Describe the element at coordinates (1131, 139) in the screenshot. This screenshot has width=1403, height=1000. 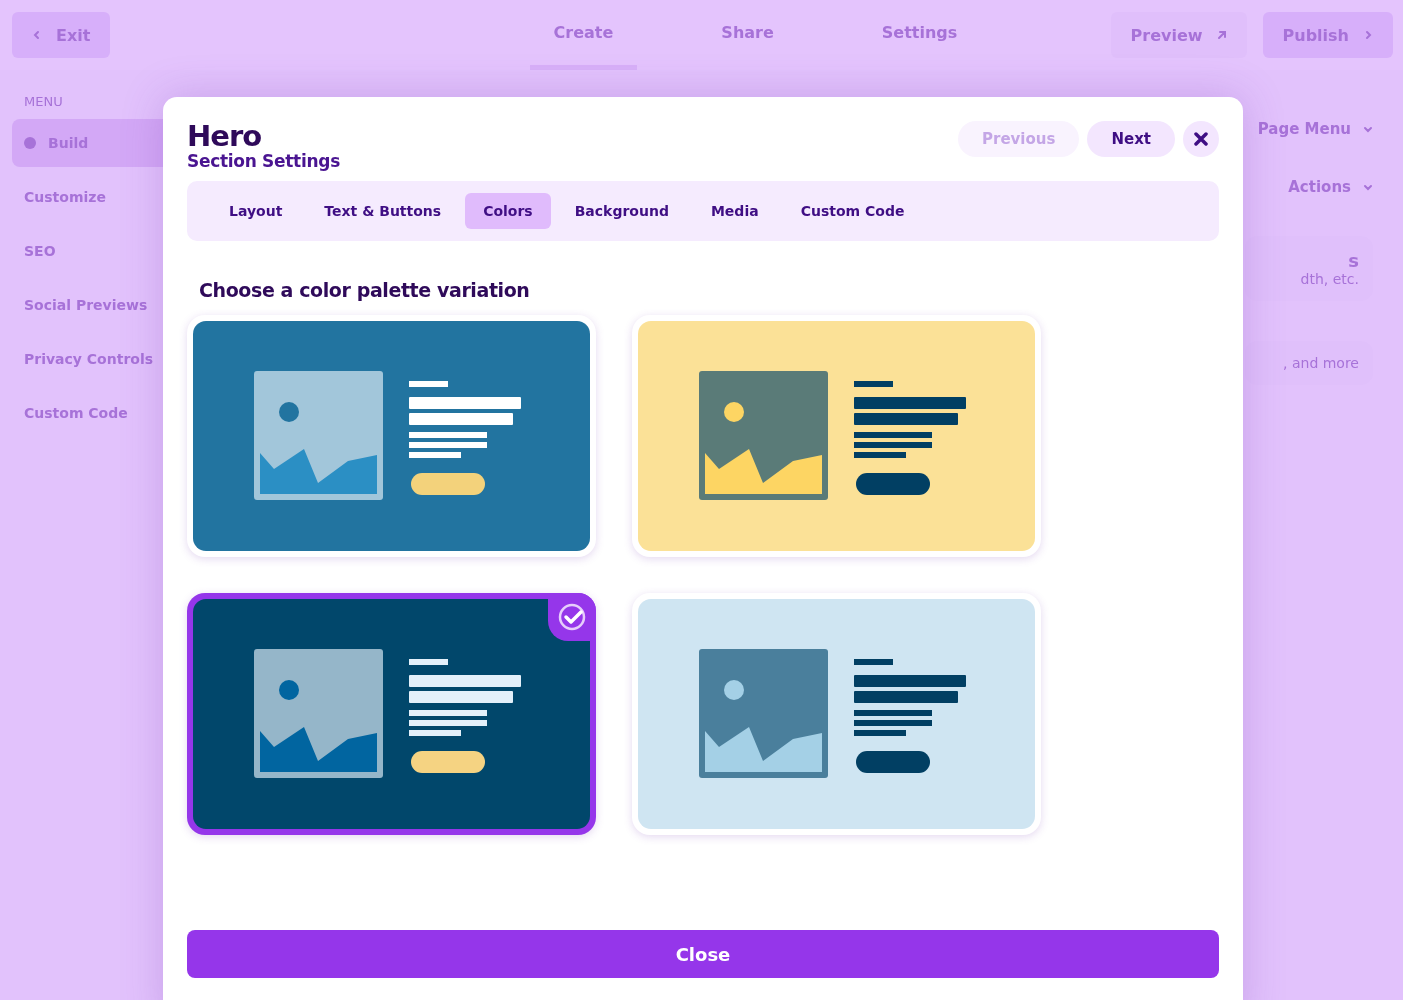
I see `next-button: Next` at that location.